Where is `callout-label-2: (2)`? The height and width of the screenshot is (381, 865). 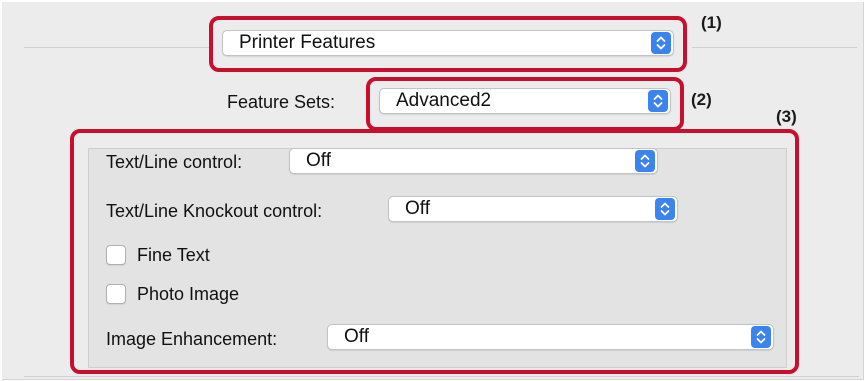 callout-label-2: (2) is located at coordinates (701, 99).